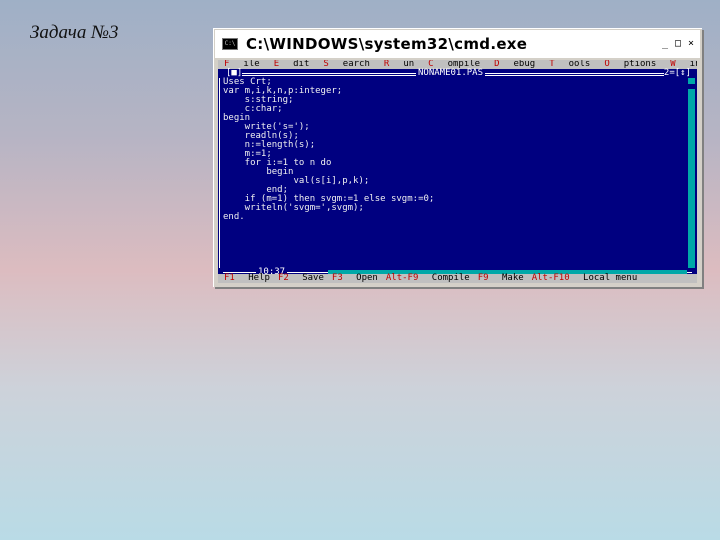  What do you see at coordinates (691, 43) in the screenshot?
I see `close-button: ×` at bounding box center [691, 43].